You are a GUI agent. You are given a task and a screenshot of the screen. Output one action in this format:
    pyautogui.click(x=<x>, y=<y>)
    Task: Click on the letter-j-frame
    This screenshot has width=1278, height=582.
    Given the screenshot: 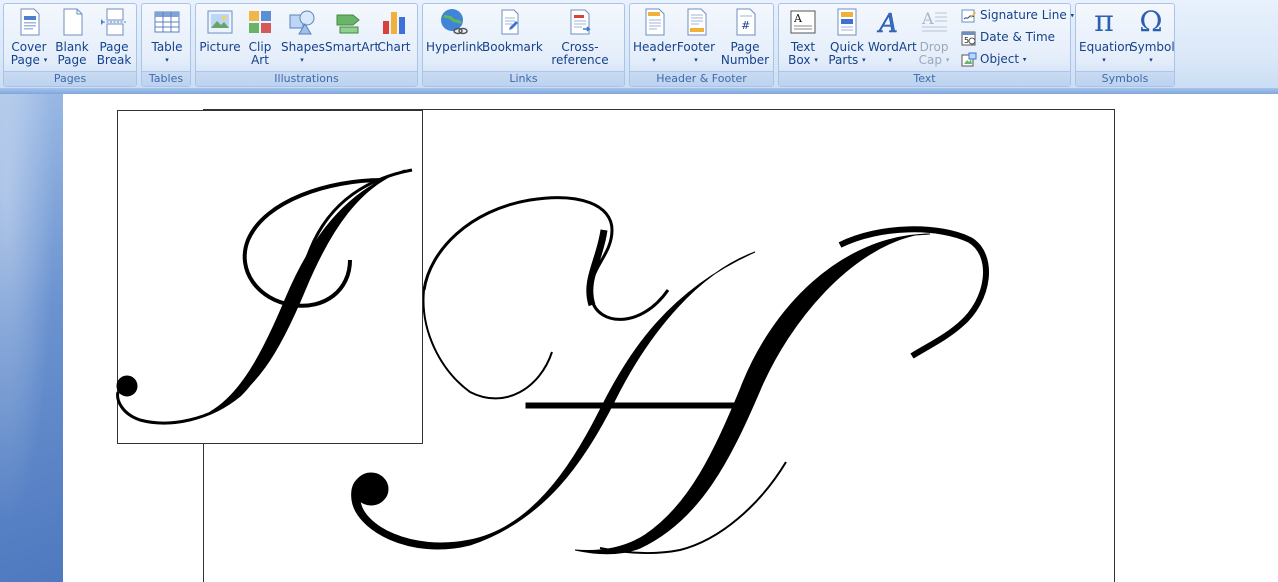 What is the action you would take?
    pyautogui.click(x=270, y=277)
    